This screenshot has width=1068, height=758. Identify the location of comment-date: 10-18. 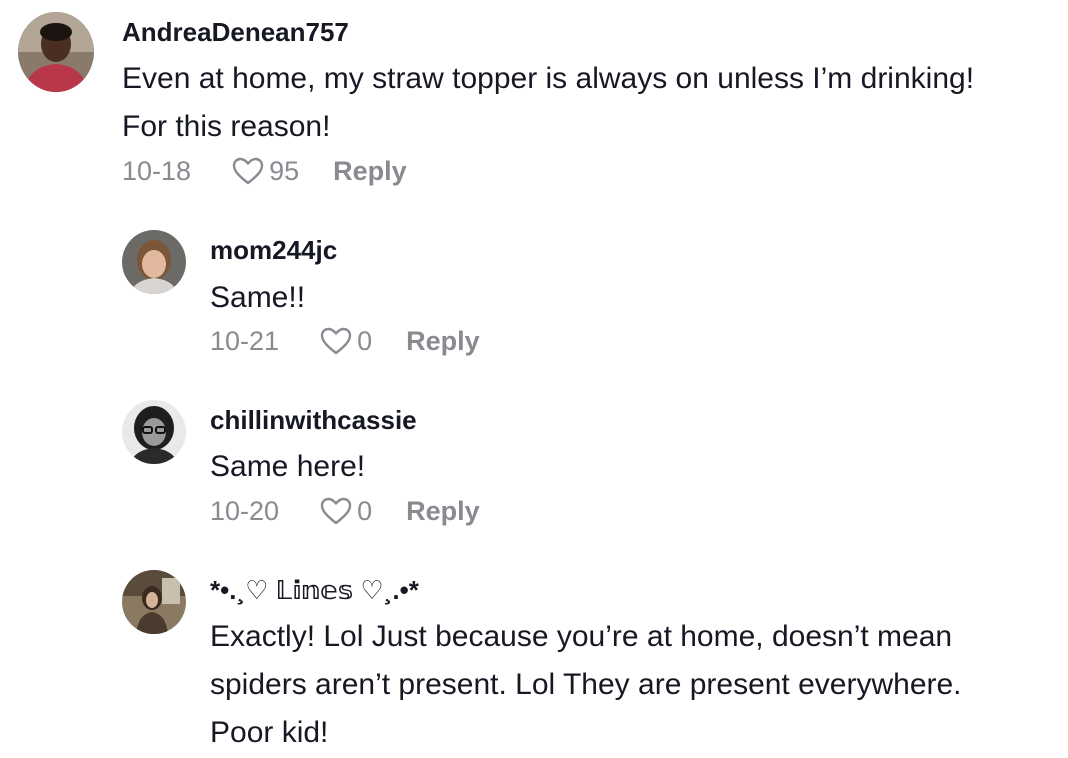
(157, 170).